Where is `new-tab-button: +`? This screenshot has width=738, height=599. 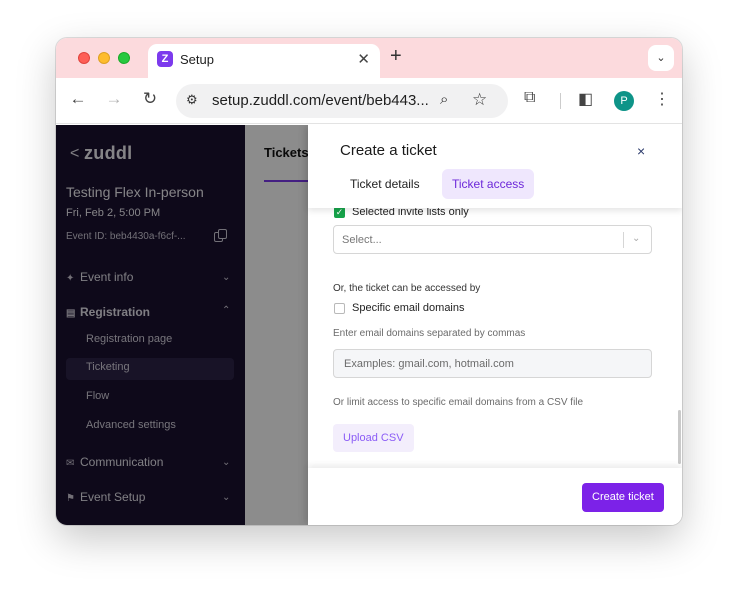 new-tab-button: + is located at coordinates (396, 56).